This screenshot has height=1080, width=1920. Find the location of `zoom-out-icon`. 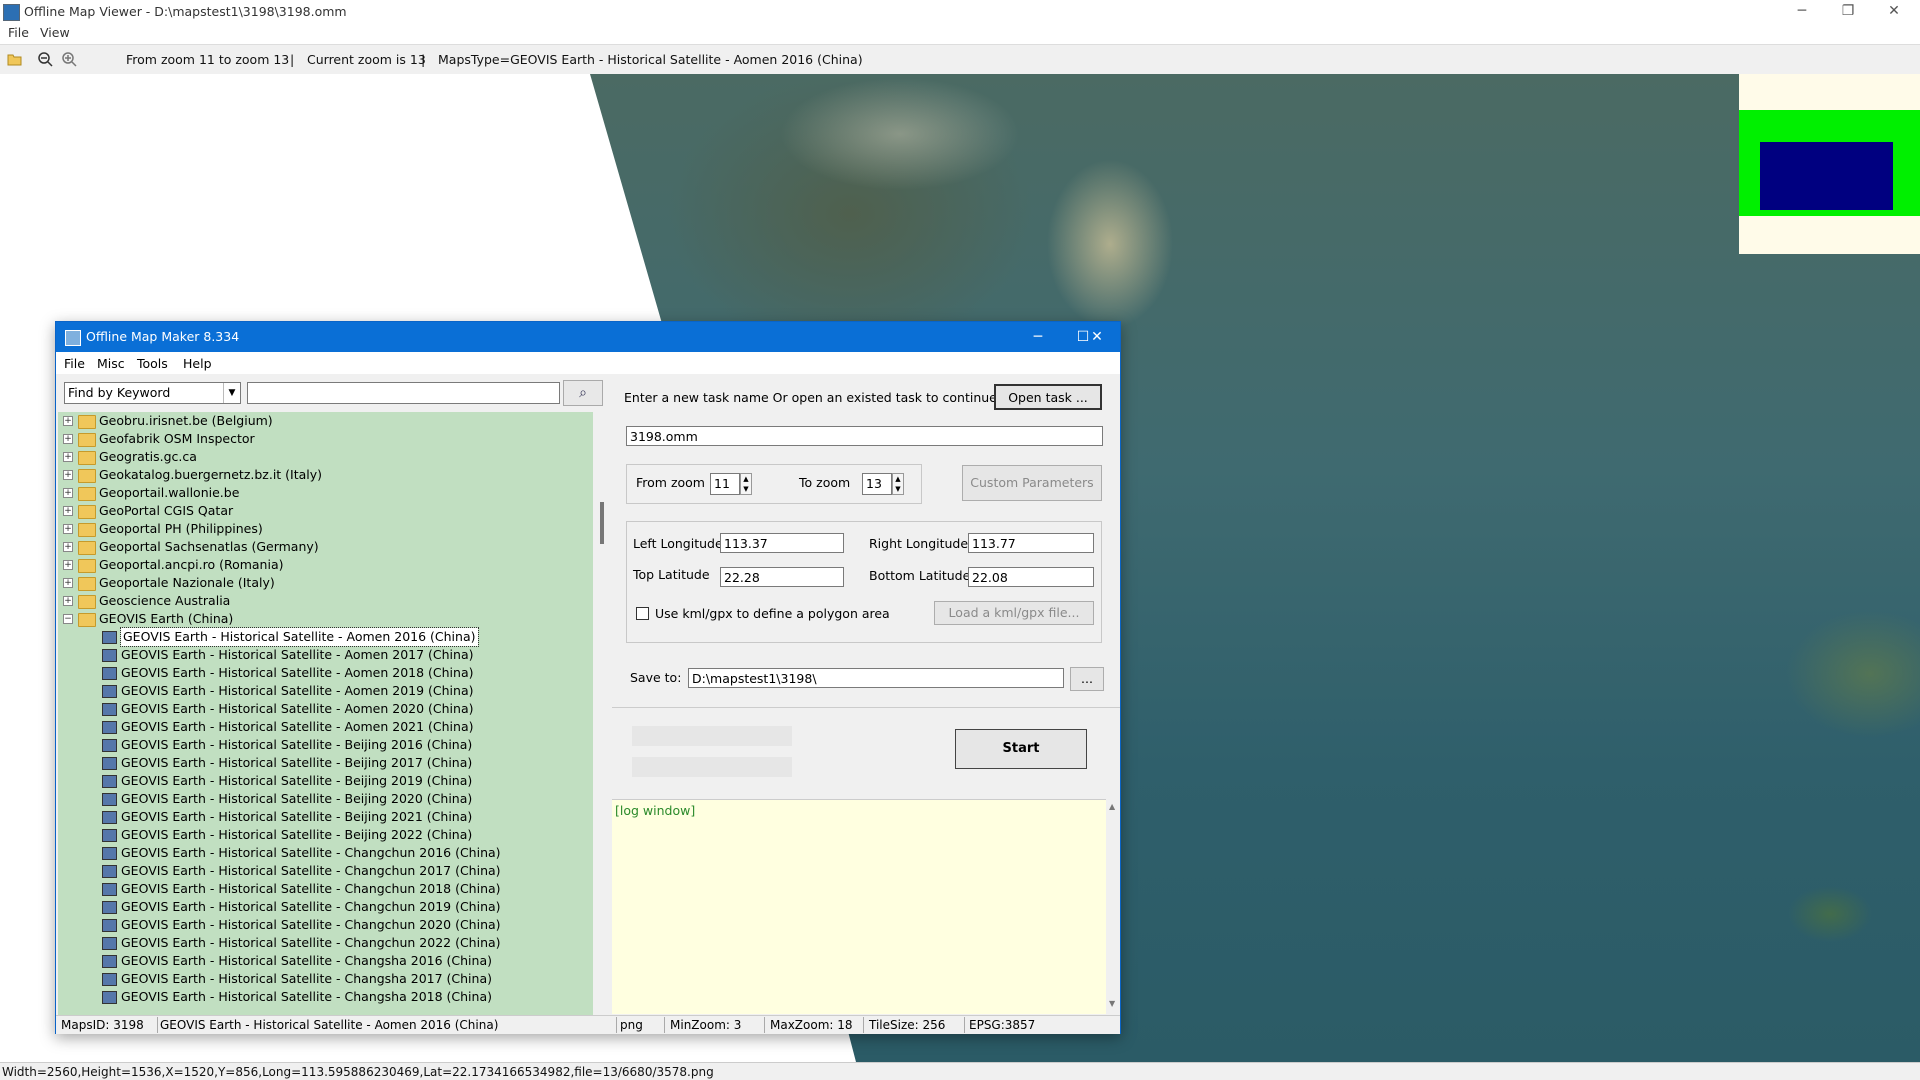

zoom-out-icon is located at coordinates (45, 59).